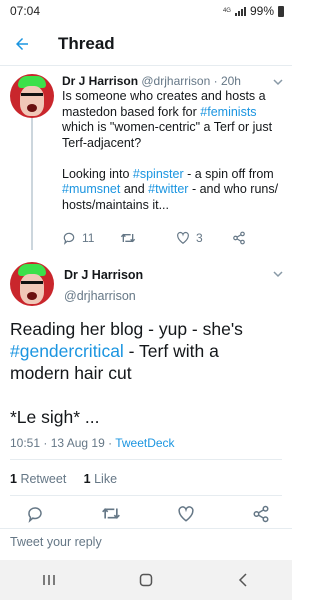 The height and width of the screenshot is (600, 320). What do you see at coordinates (43, 479) in the screenshot?
I see `retweet-label: Retweet` at bounding box center [43, 479].